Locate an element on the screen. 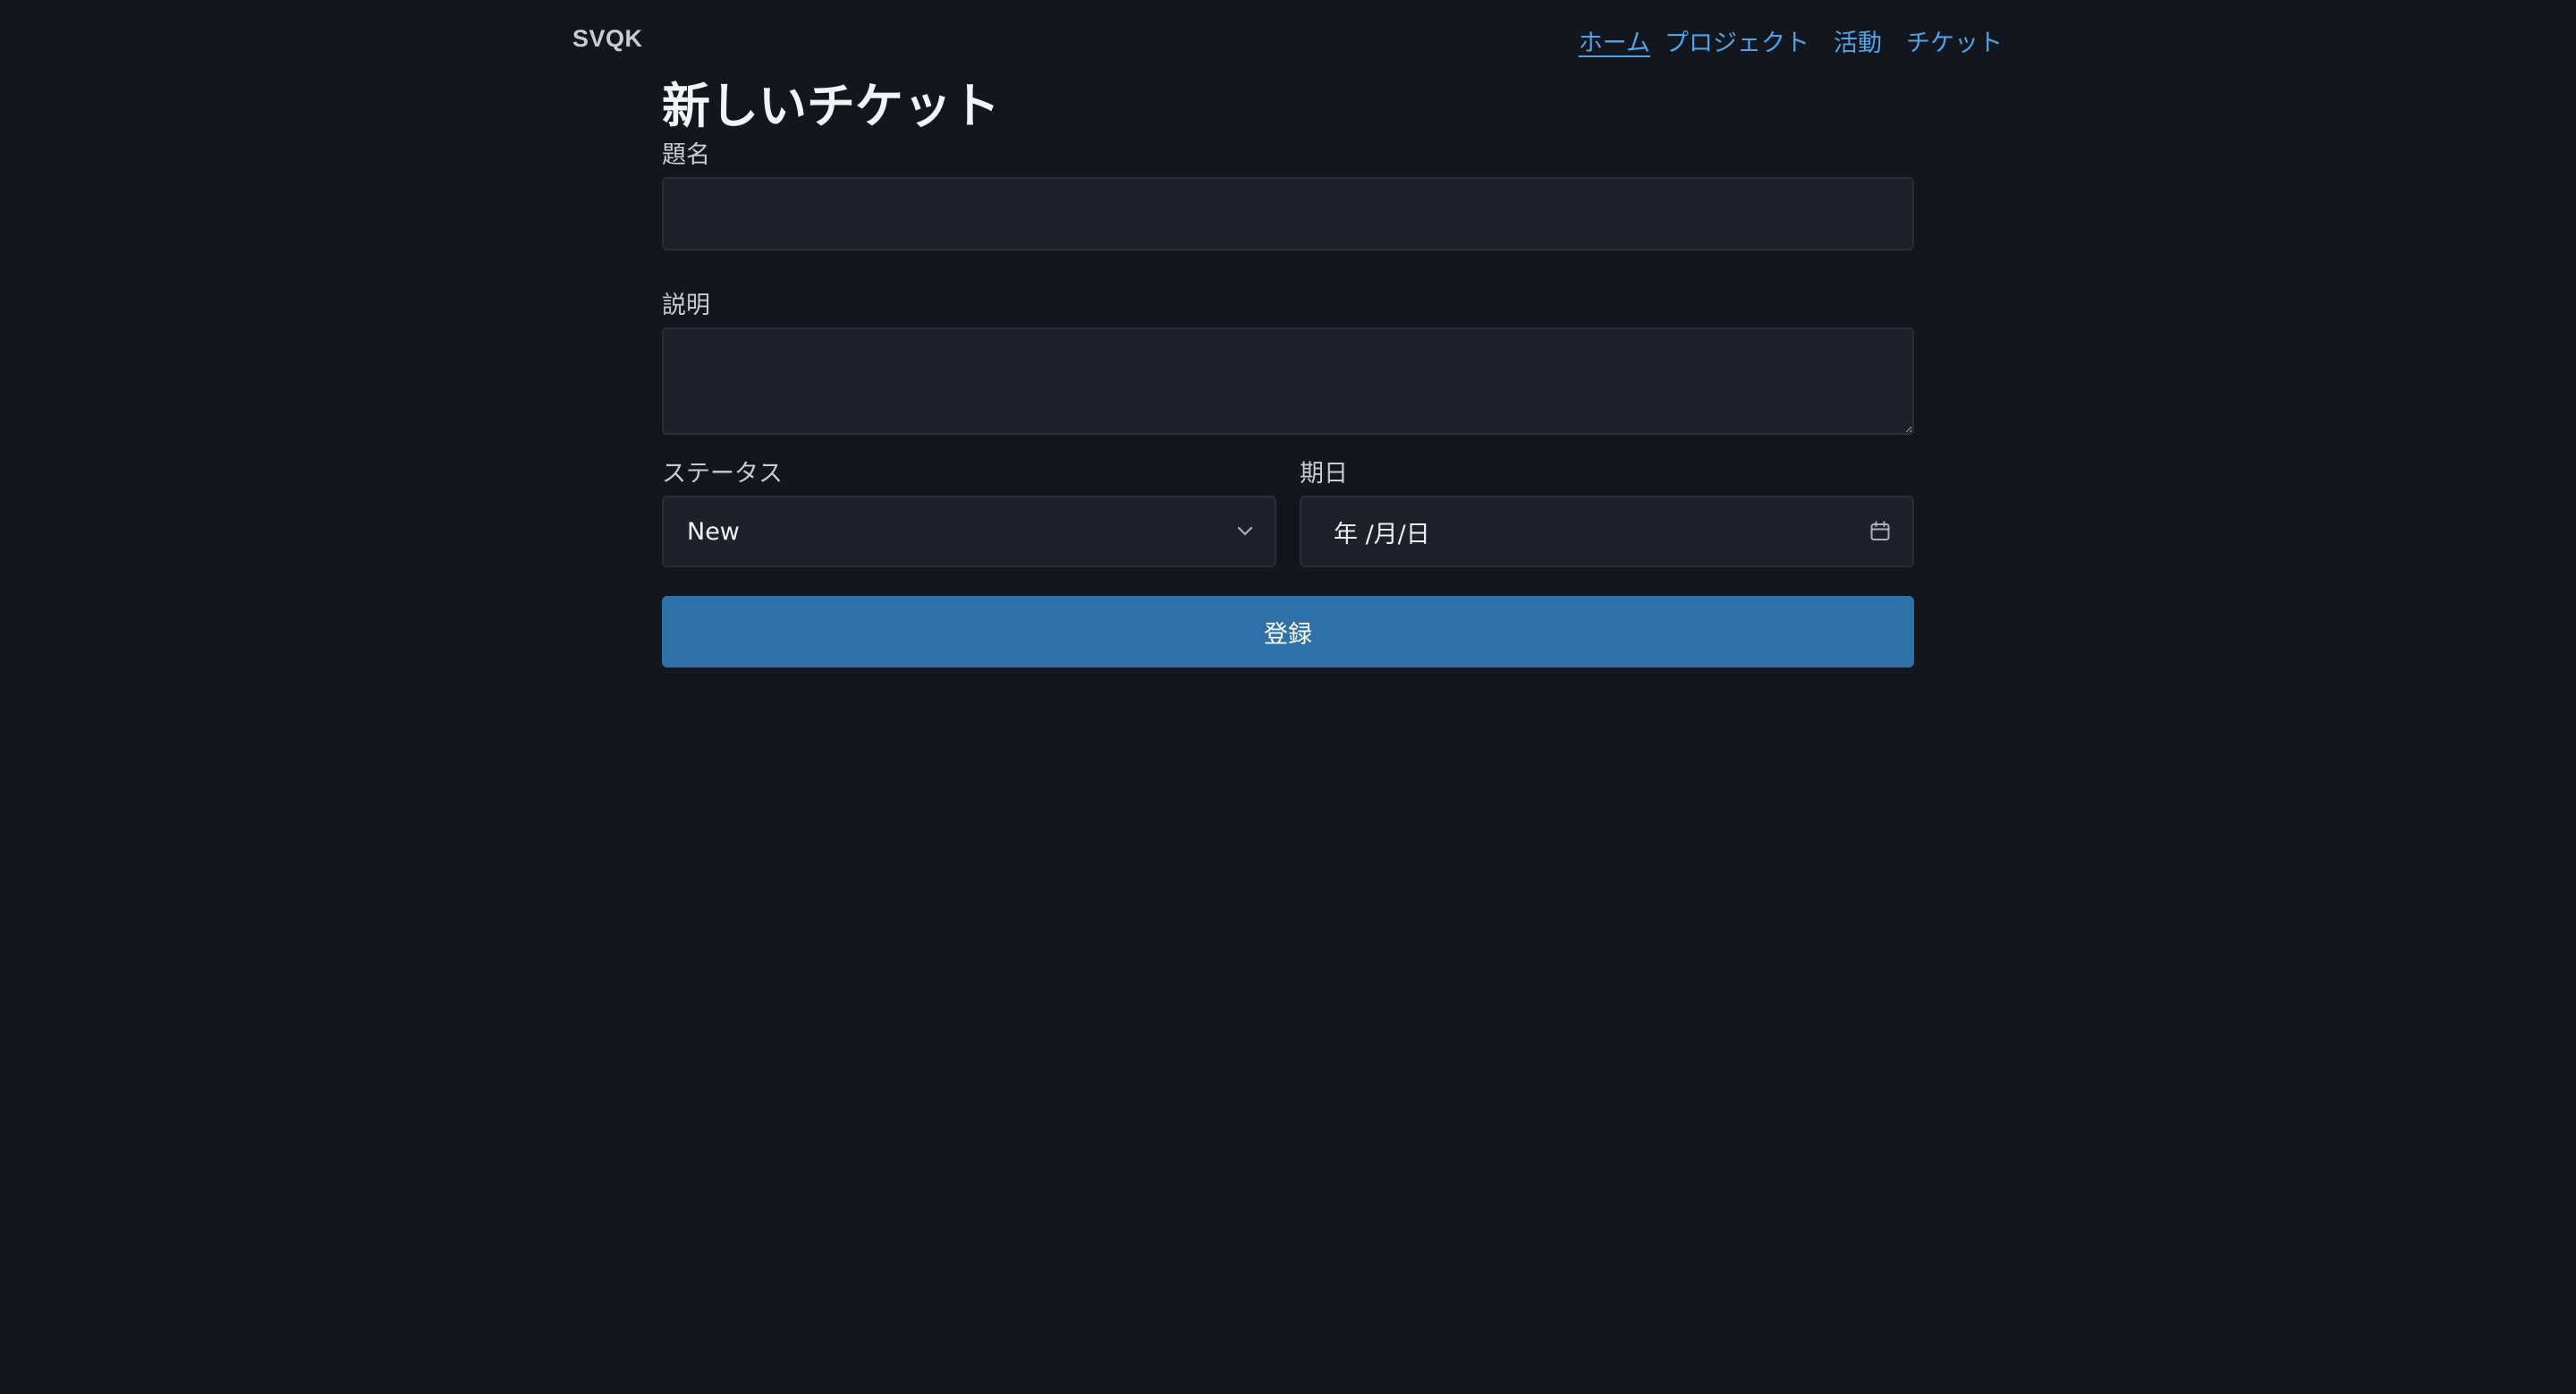 This screenshot has width=2576, height=1394. nav-link-projects: プロジェクト is located at coordinates (1737, 40).